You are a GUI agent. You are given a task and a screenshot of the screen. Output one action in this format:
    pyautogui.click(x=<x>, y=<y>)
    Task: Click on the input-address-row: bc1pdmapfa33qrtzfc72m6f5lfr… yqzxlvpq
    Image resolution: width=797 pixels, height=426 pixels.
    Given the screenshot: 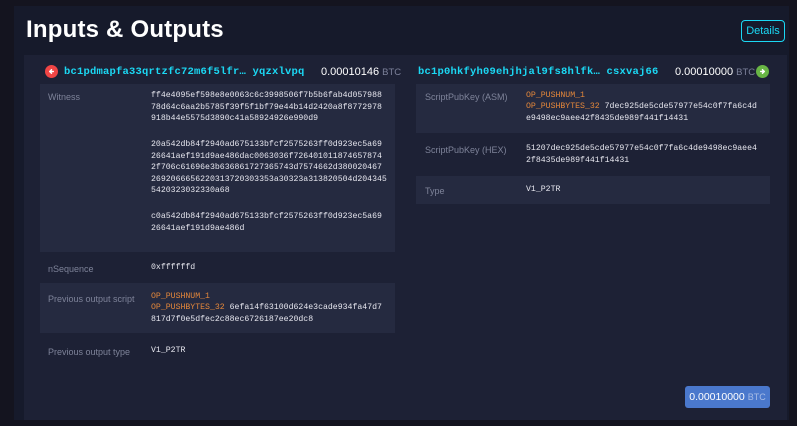 What is the action you would take?
    pyautogui.click(x=184, y=72)
    